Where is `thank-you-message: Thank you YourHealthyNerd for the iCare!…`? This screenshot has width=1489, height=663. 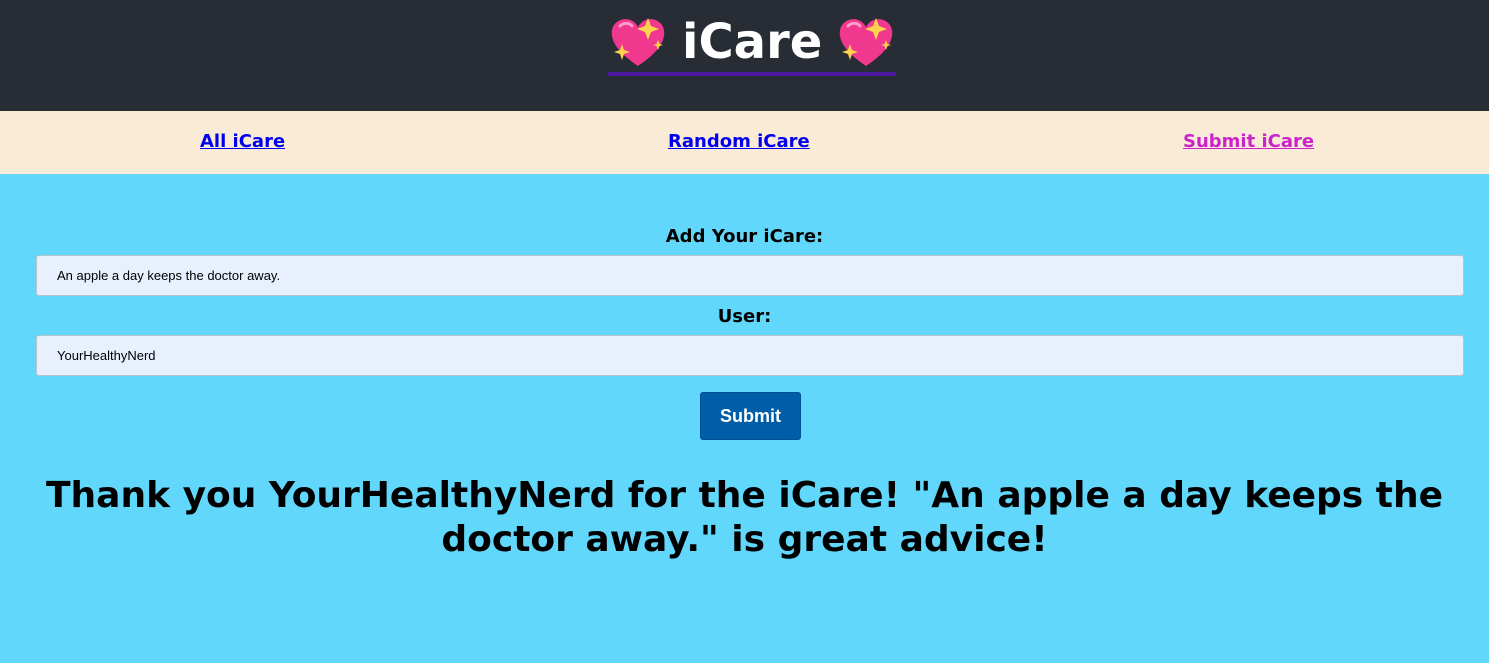
thank-you-message: Thank you YourHealthyNerd for the iCare!… is located at coordinates (744, 517).